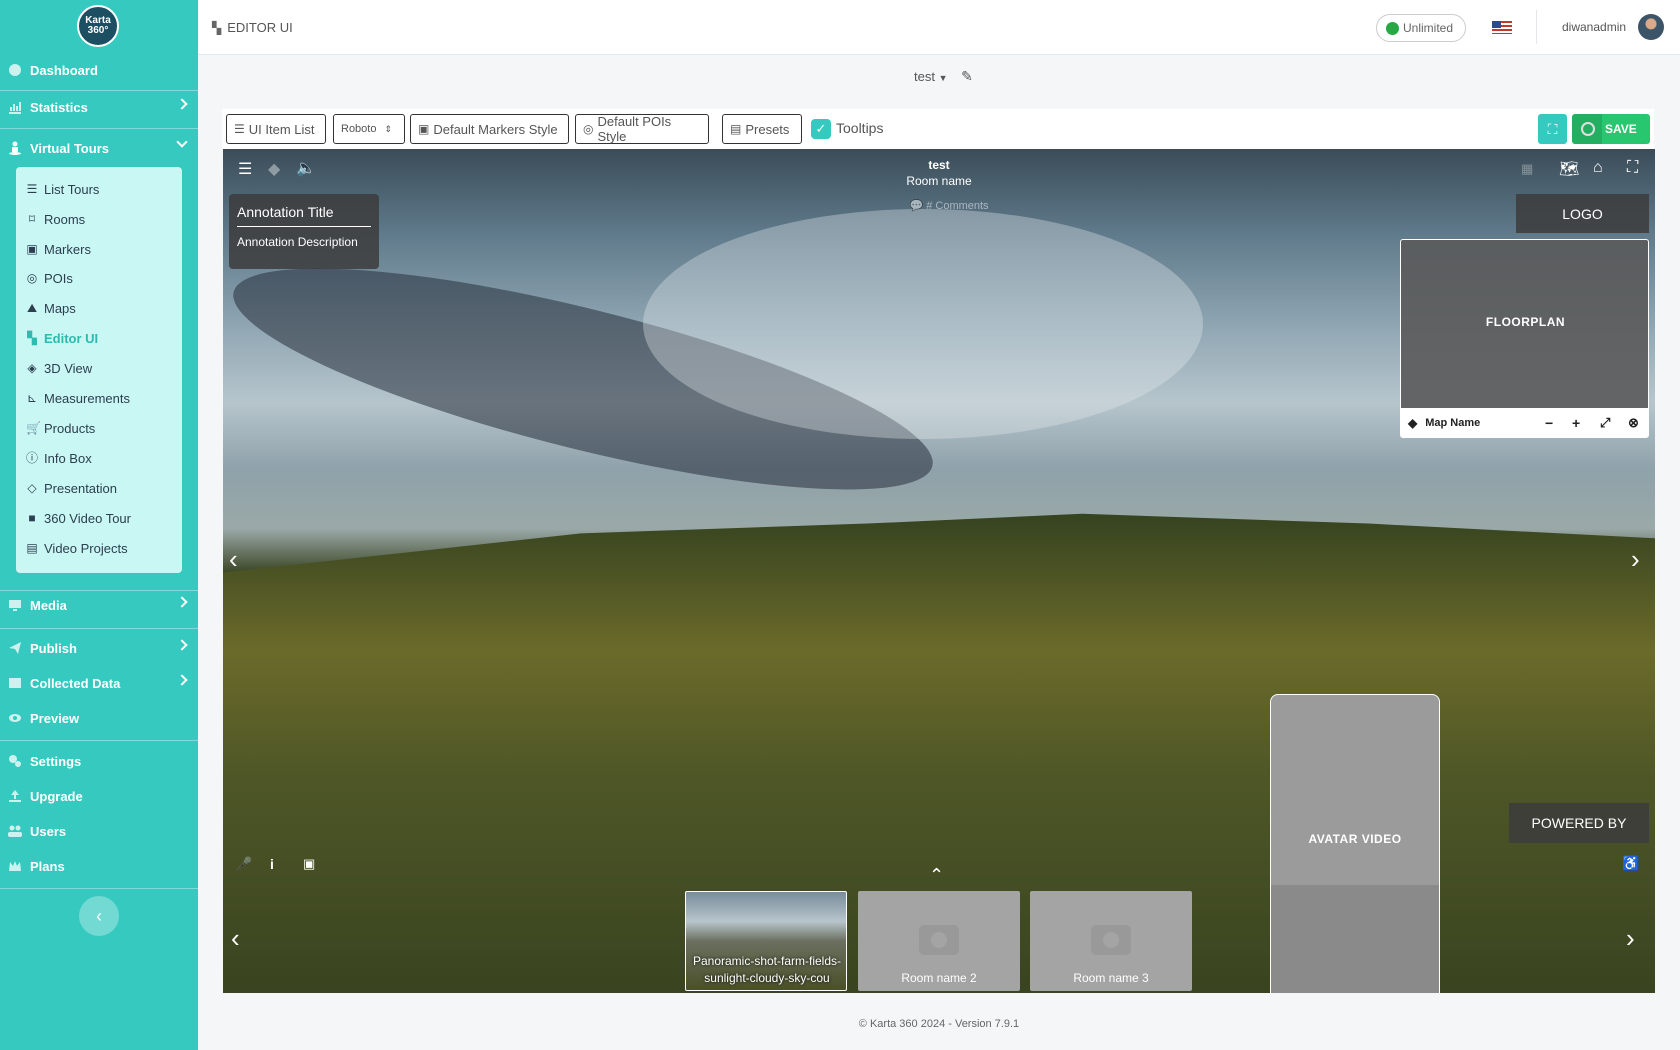 The height and width of the screenshot is (1050, 1680). Describe the element at coordinates (1633, 423) in the screenshot. I see `close-circle-icon: ⊗` at that location.